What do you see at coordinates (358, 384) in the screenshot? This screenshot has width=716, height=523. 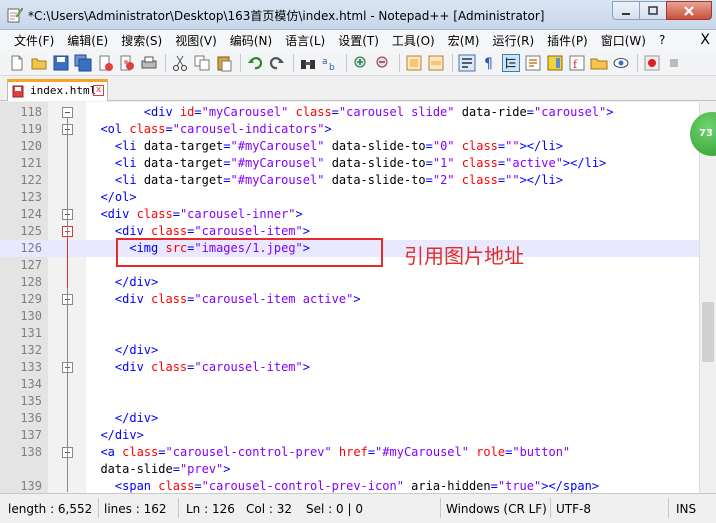 I see `code-line: 134` at bounding box center [358, 384].